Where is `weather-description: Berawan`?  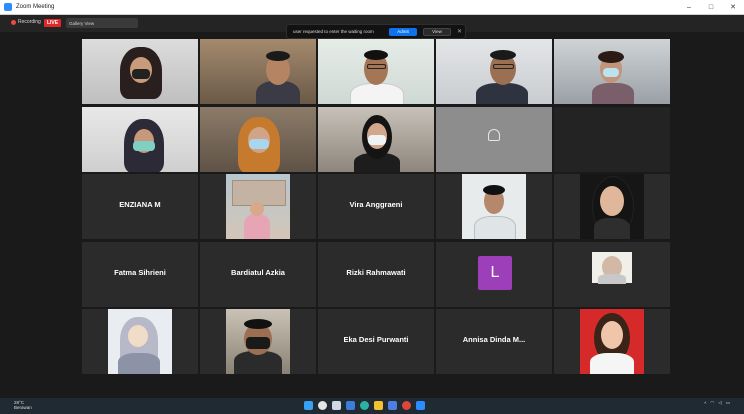 weather-description: Berawan is located at coordinates (23, 407).